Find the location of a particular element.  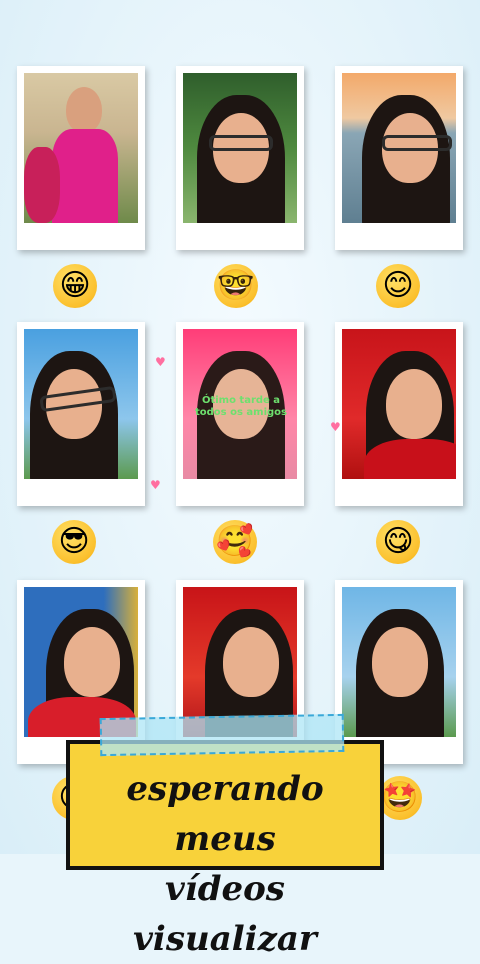

star-struck-face-icon: 🤩 is located at coordinates (400, 798).